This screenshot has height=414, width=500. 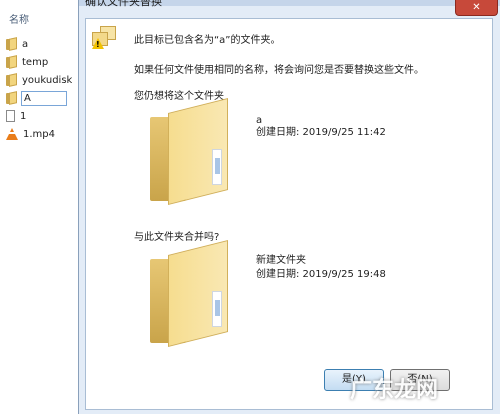 What do you see at coordinates (207, 40) in the screenshot?
I see `message-line-1: 此目标已包含名为“a”的文件夹。` at bounding box center [207, 40].